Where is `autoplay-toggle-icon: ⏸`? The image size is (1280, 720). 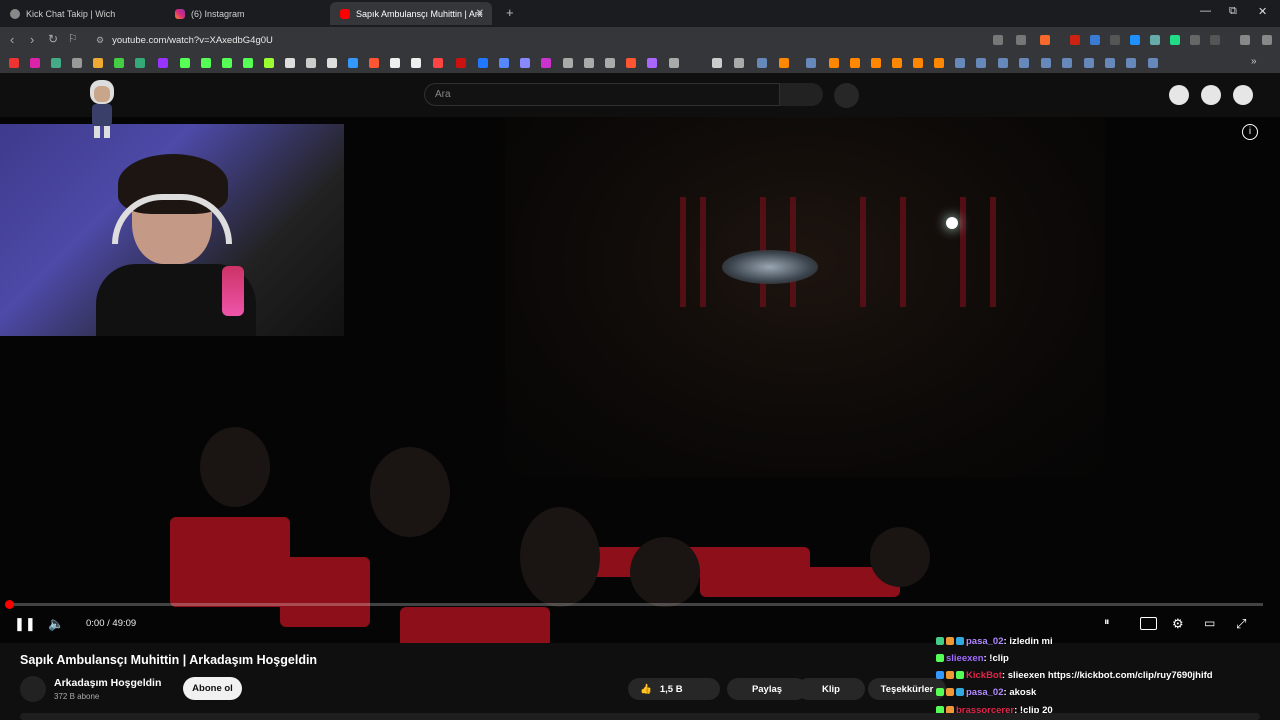 autoplay-toggle-icon: ⏸ is located at coordinates (1107, 622).